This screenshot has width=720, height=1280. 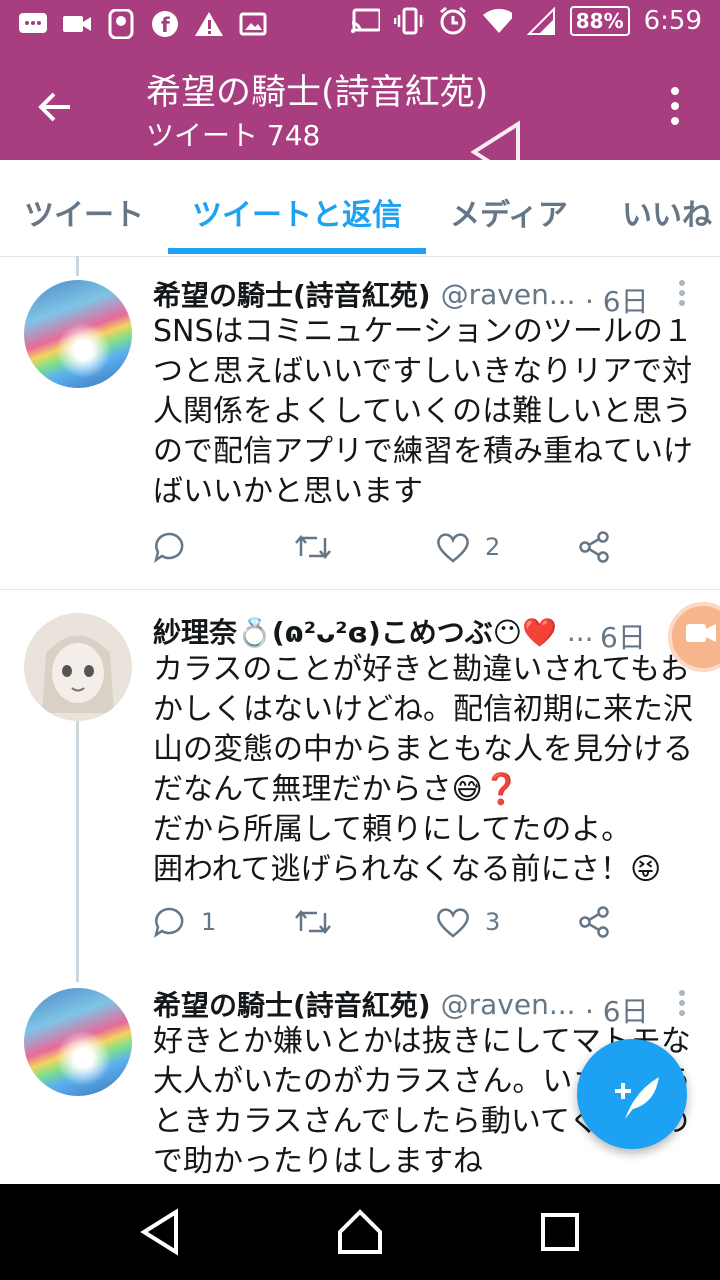 I want to click on tweet-line: つと思えばいいですしいきなりリアで対, so click(x=423, y=371).